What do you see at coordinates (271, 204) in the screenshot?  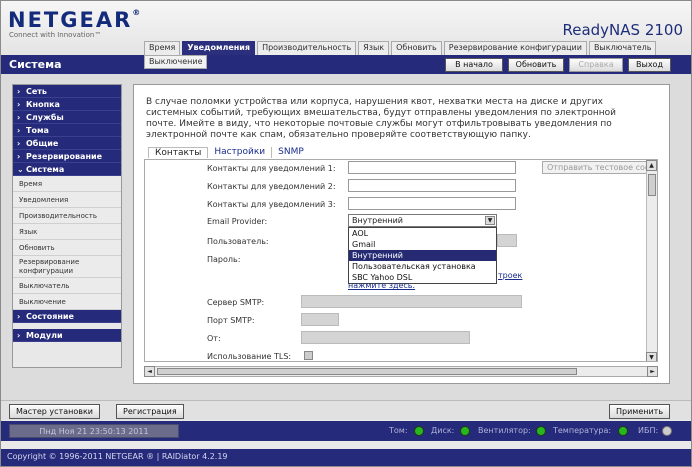 I see `contact3-label: Контакты для уведомлений 3:` at bounding box center [271, 204].